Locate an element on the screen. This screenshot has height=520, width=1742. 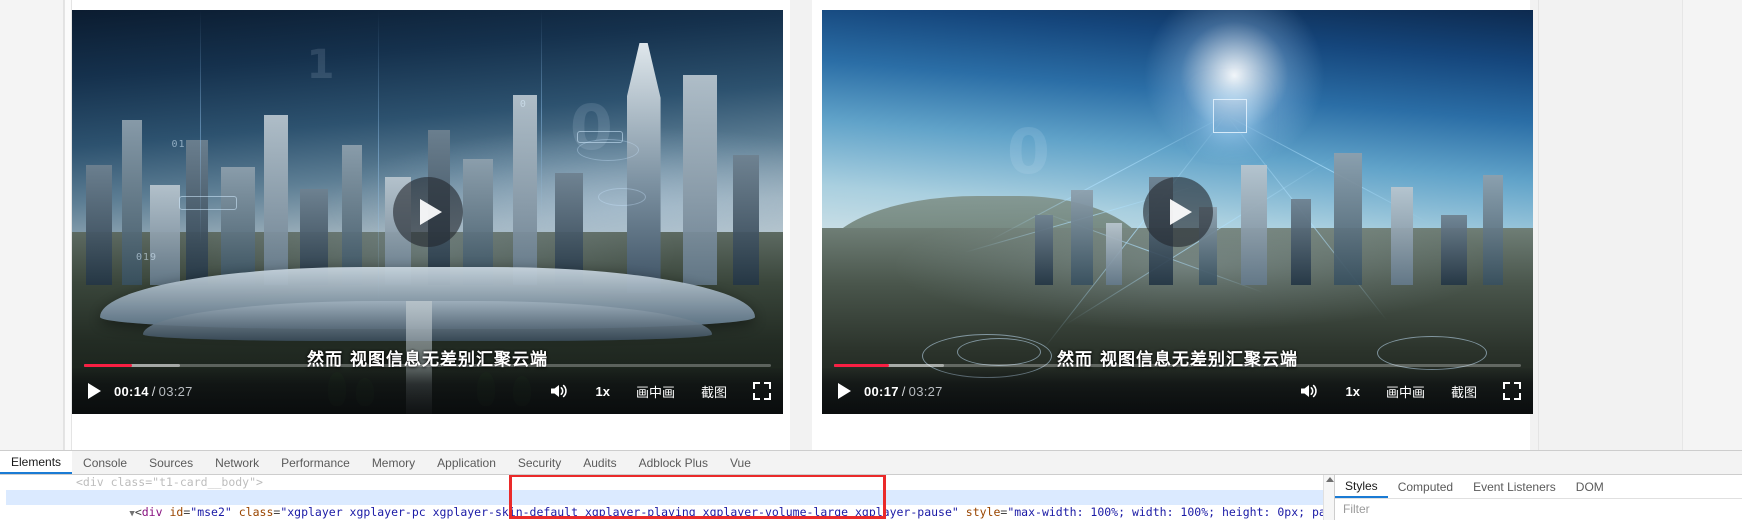
scroll-up-arrow-icon is located at coordinates (1330, 479).